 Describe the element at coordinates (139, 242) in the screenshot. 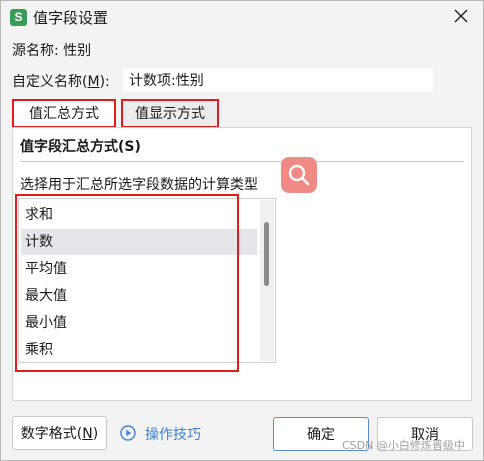

I see `list-item-count: 计数` at that location.